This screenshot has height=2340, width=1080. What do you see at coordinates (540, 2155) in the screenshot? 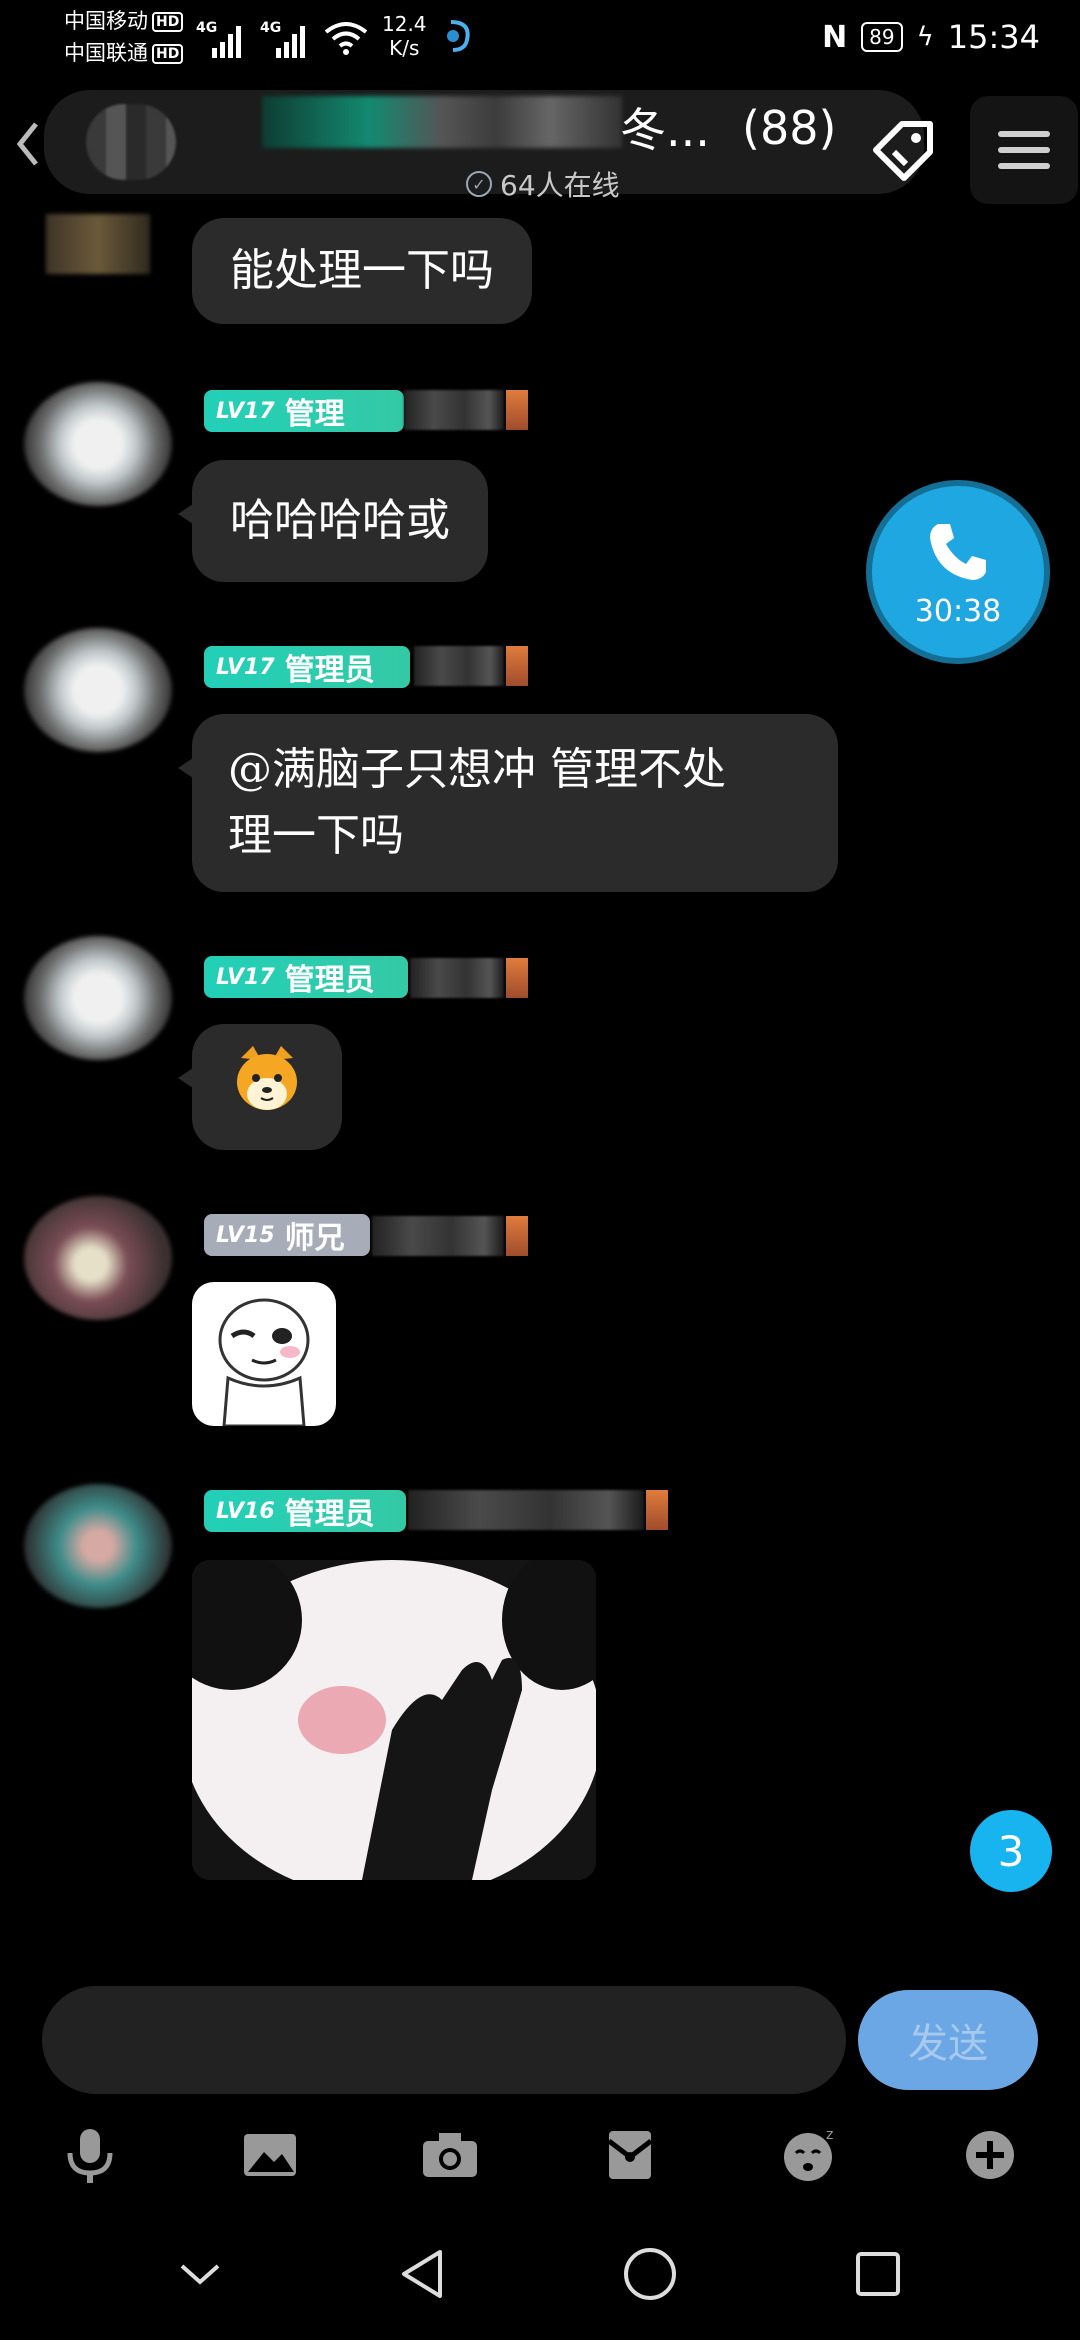
I see `composer-toolbar: z` at bounding box center [540, 2155].